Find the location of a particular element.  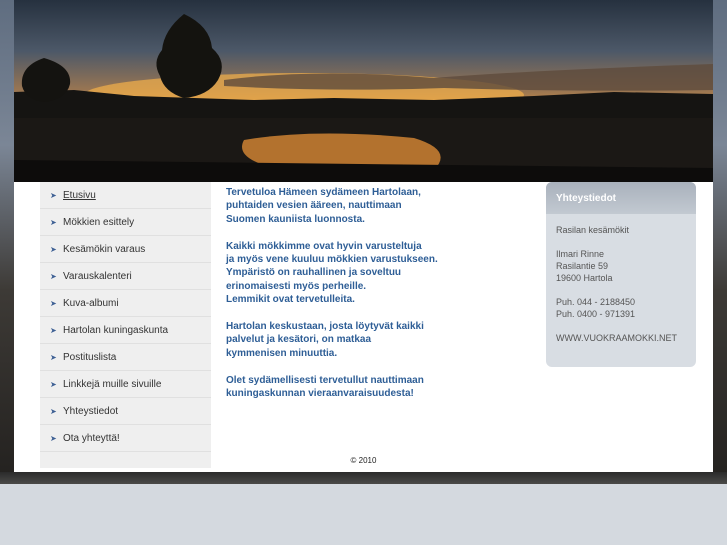

nav-item-yhteystiedot: ➤ Yhteystiedot is located at coordinates (125, 411).